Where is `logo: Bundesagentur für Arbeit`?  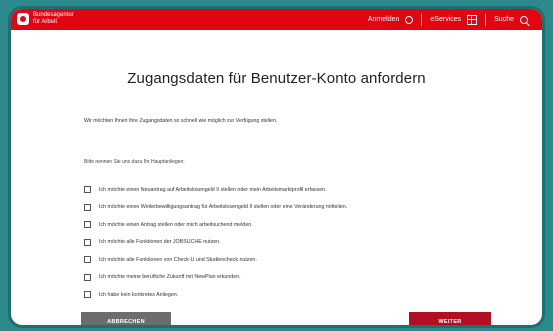
logo: Bundesagentur für Arbeit is located at coordinates (45, 18).